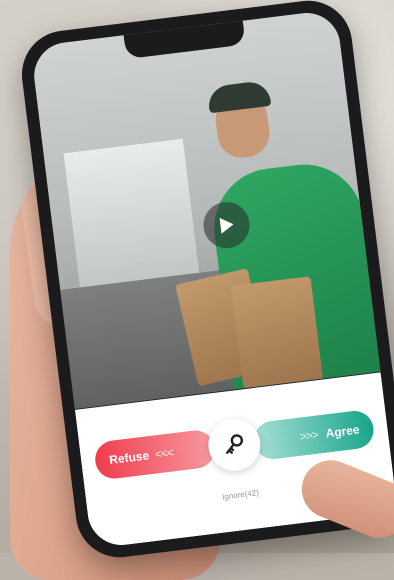 Image resolution: width=394 pixels, height=580 pixels. Describe the element at coordinates (164, 453) in the screenshot. I see `refuse-chevrons: <<<` at that location.